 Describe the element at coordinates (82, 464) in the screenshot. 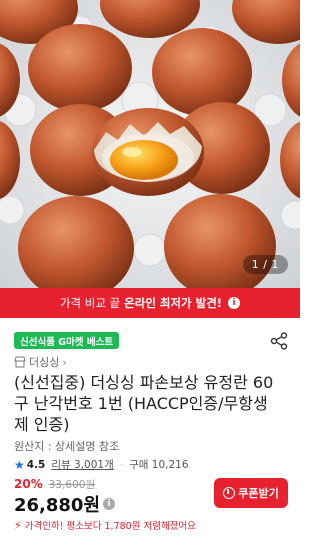

I see `reviews-link: 리뷰 3,001개` at that location.